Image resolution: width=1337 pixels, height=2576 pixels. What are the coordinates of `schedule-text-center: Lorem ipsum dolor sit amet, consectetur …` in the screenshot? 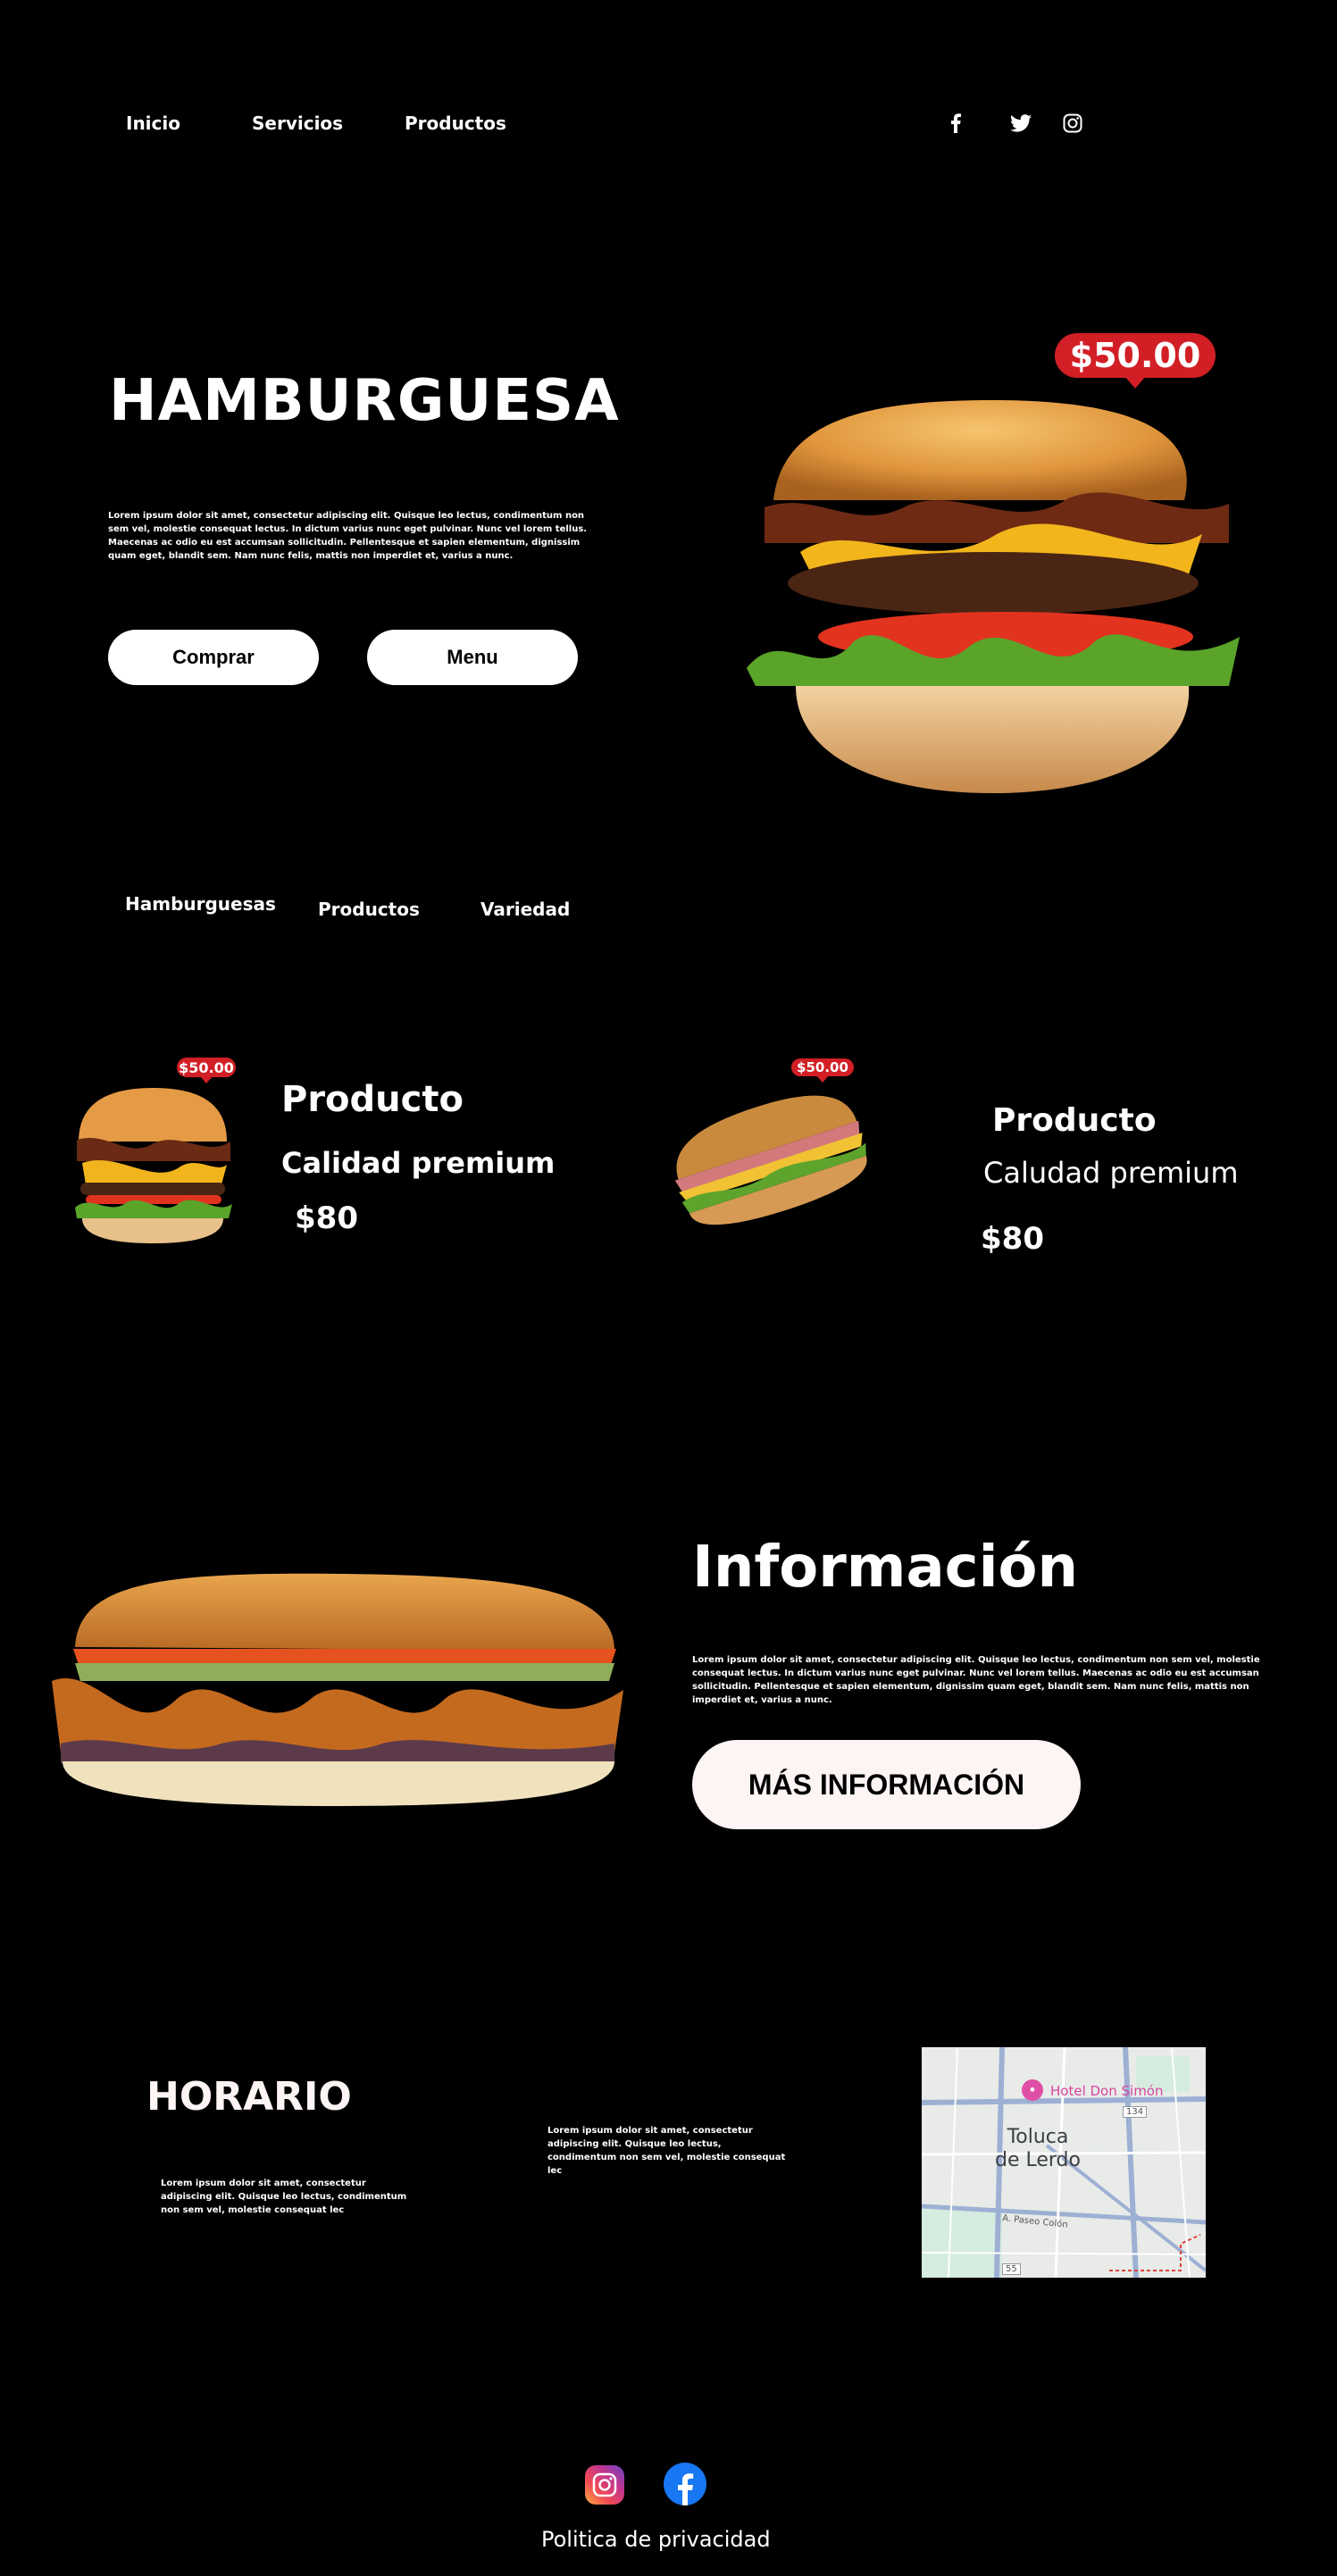 It's located at (667, 2151).